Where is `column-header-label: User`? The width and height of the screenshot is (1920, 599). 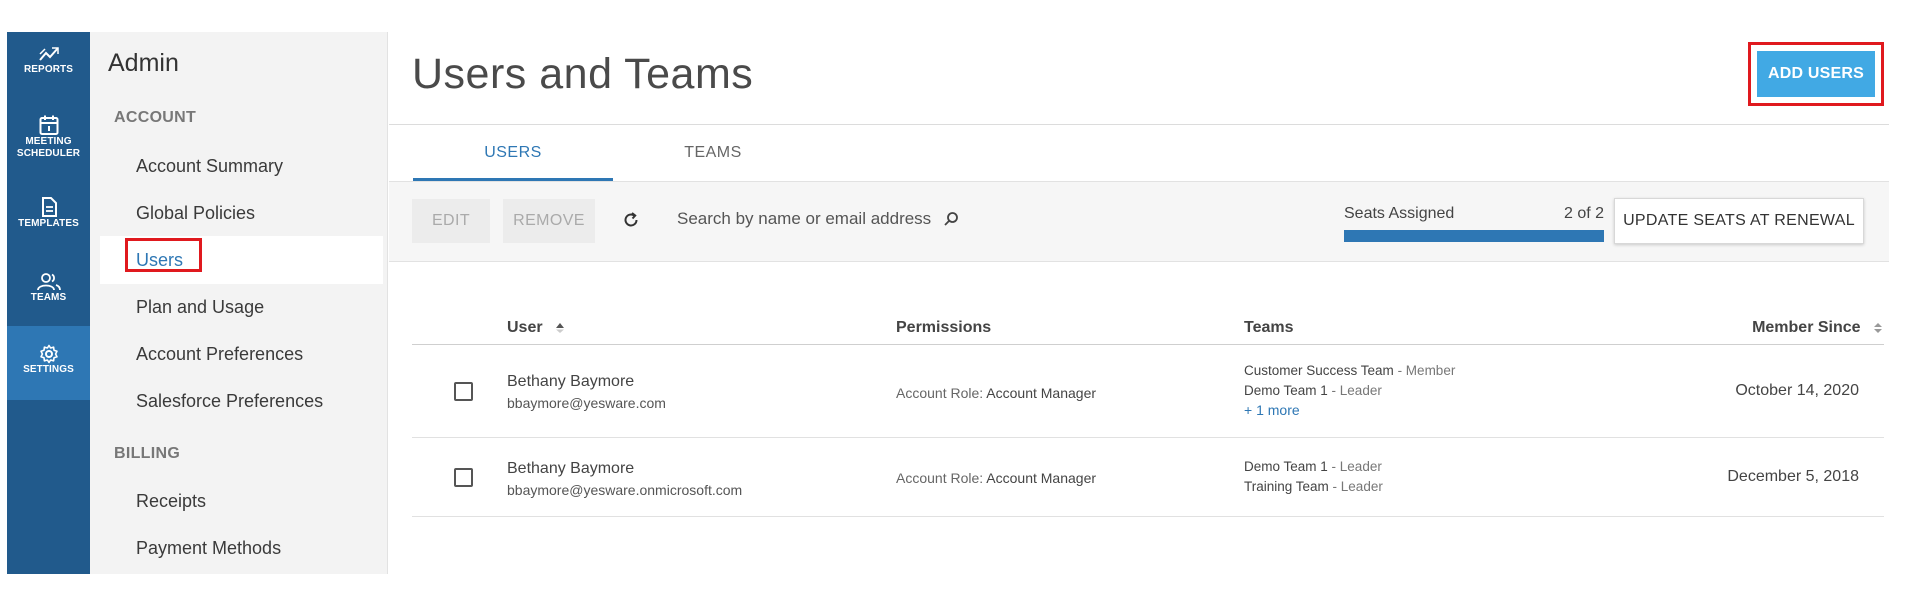
column-header-label: User is located at coordinates (525, 327).